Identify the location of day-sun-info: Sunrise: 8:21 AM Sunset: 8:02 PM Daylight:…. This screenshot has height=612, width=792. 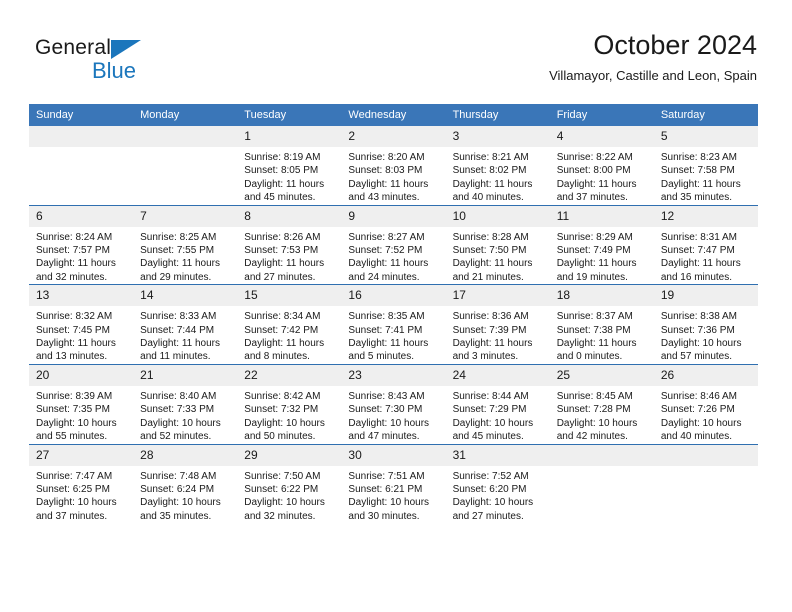
(498, 176).